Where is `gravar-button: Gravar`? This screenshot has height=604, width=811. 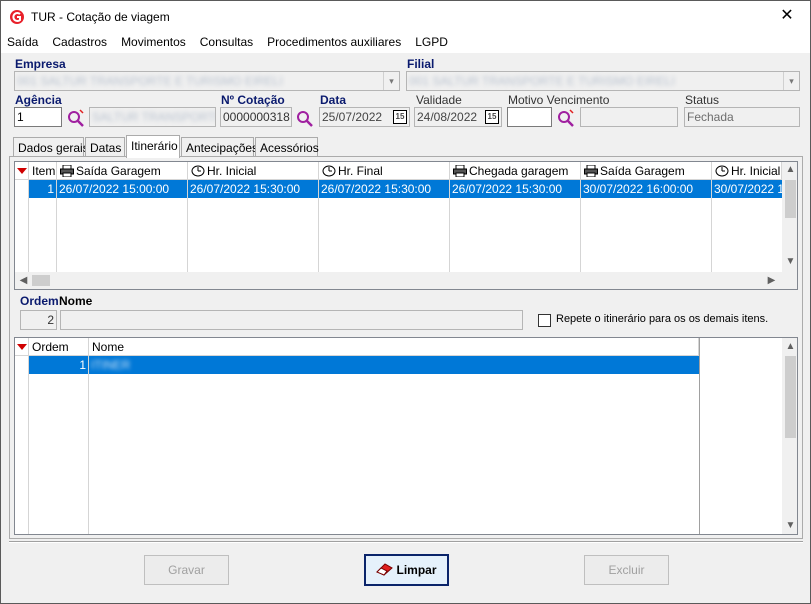 gravar-button: Gravar is located at coordinates (186, 570).